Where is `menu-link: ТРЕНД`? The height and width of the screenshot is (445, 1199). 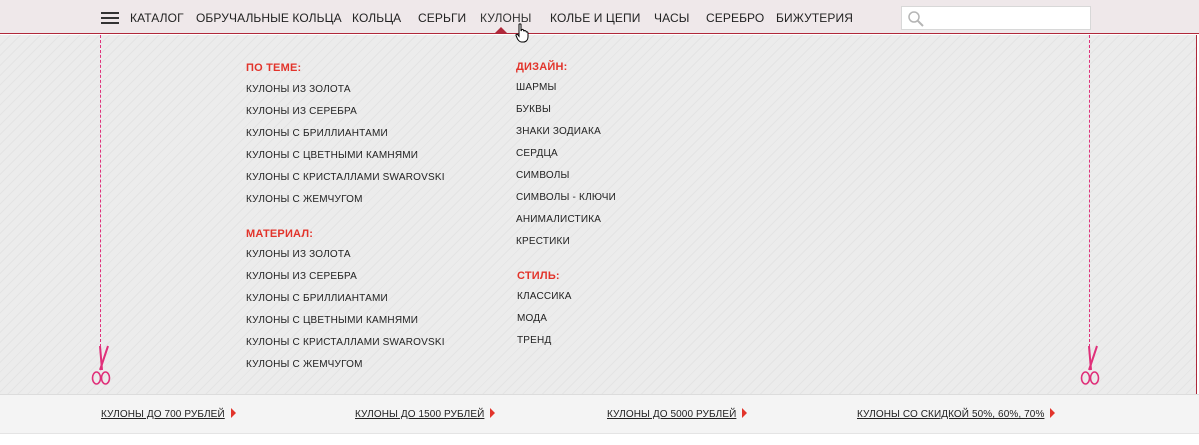 menu-link: ТРЕНД is located at coordinates (534, 340).